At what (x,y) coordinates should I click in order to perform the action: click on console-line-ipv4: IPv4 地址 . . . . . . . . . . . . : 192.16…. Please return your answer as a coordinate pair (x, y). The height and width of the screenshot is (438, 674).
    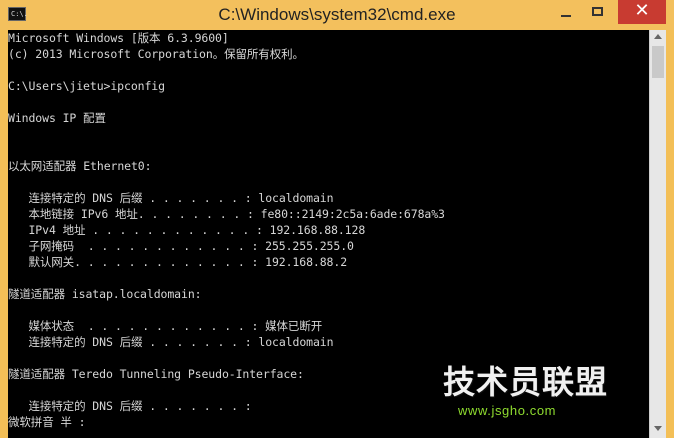
    Looking at the image, I should click on (187, 230).